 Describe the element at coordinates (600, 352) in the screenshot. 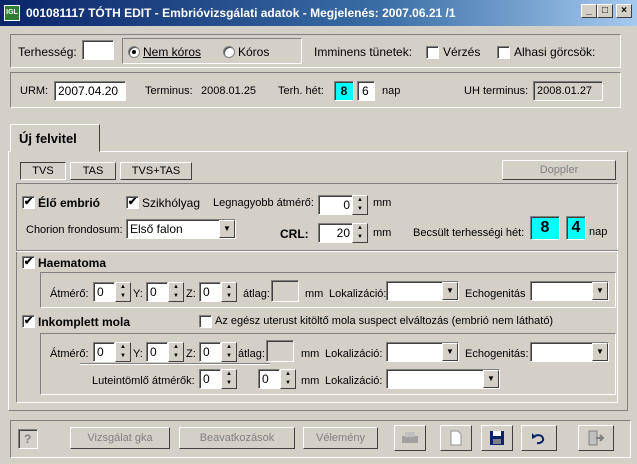

I see `mola-echogenitas-dropdown-icon: ▼` at that location.